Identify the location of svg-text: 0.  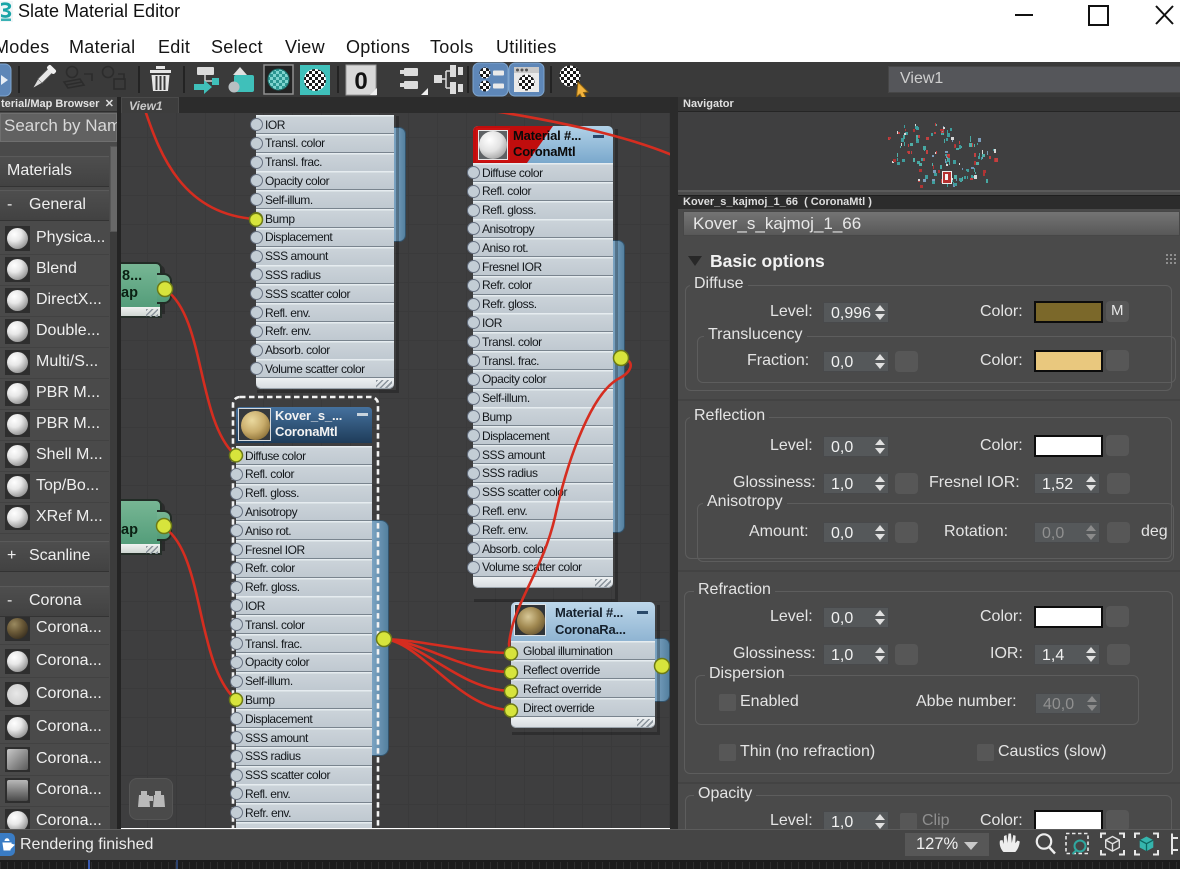
(360, 81).